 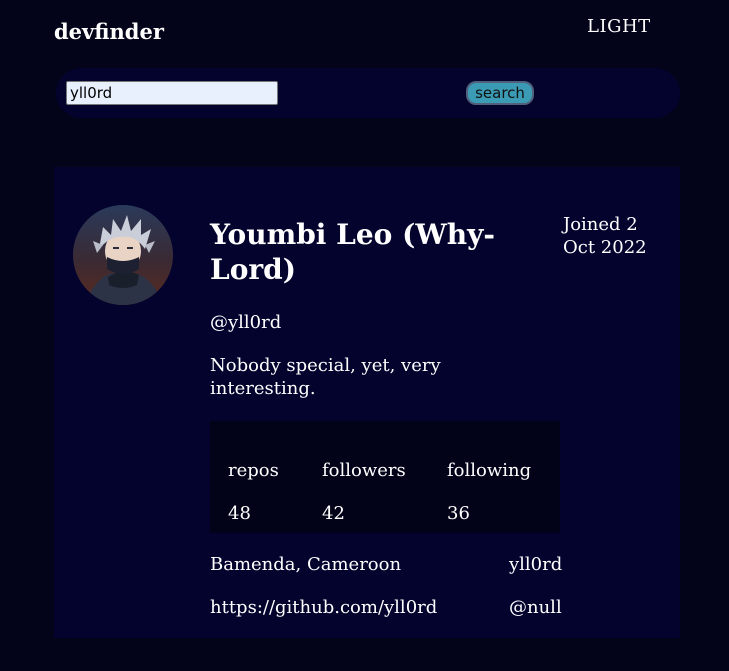 I want to click on search-bar: search, so click(x=368, y=93).